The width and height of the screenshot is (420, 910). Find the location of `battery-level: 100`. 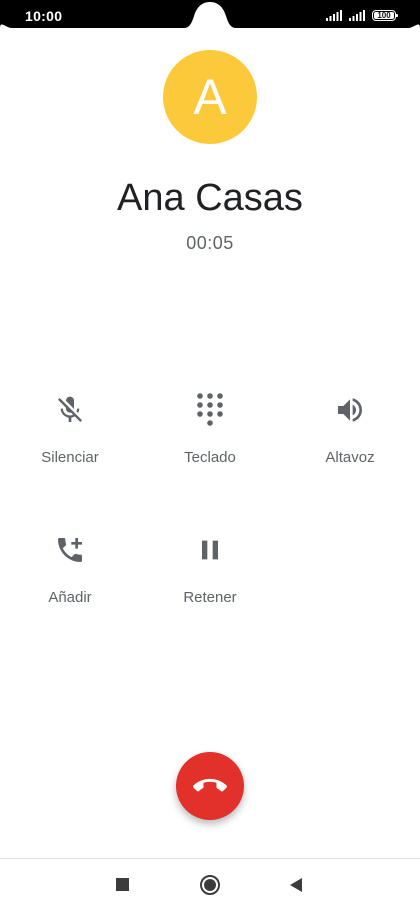

battery-level: 100 is located at coordinates (384, 15).